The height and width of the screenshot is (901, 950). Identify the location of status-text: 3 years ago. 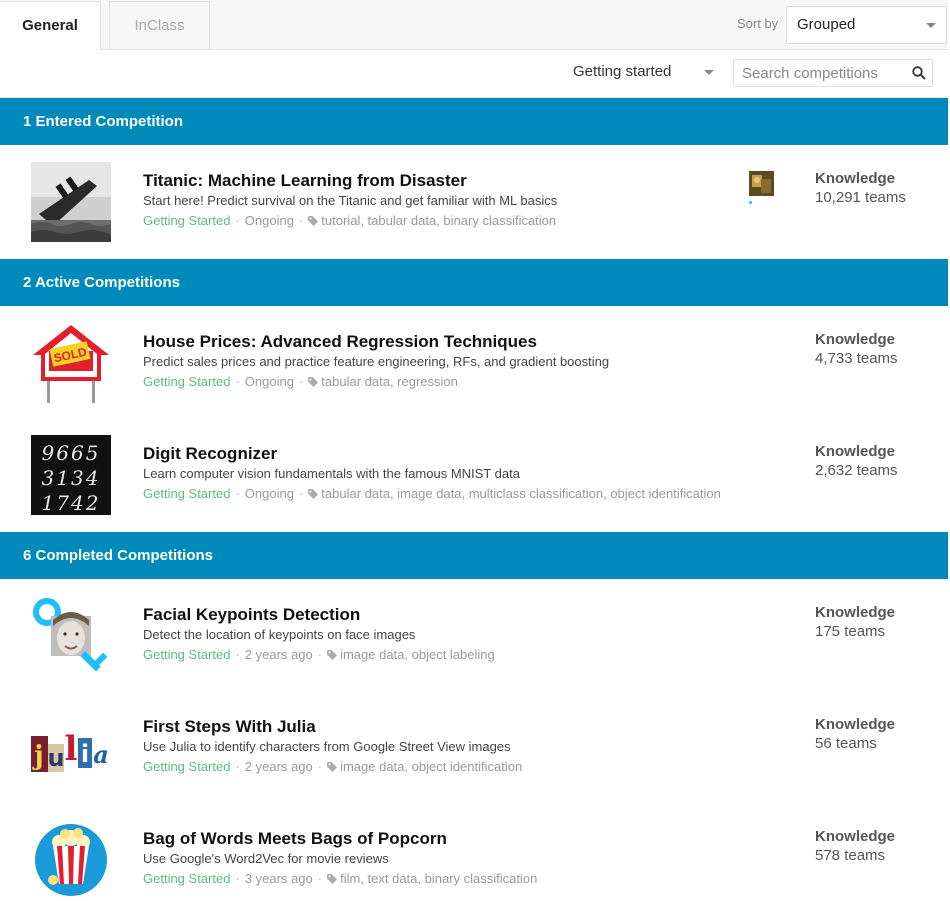
(278, 878).